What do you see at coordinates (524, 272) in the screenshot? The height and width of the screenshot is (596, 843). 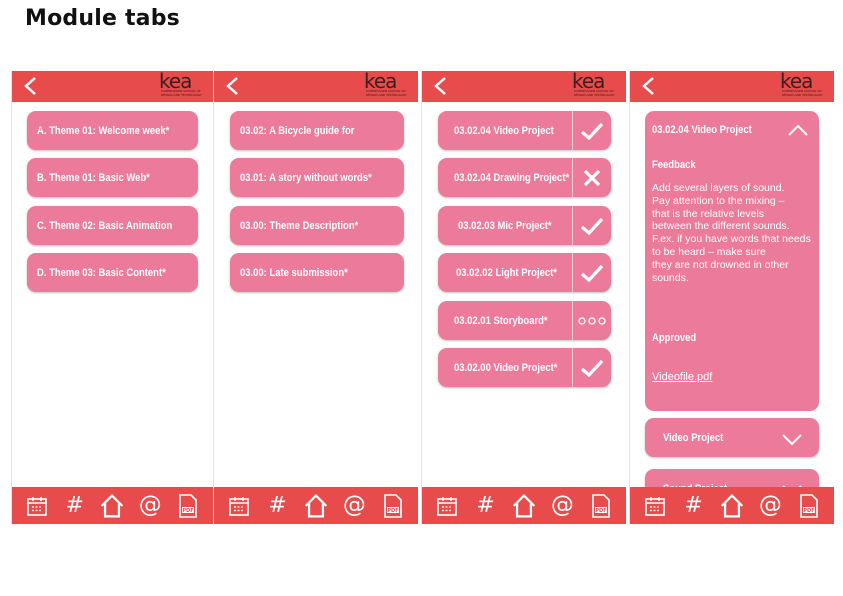 I see `assignment-item: 03.02.02 Light Project*` at bounding box center [524, 272].